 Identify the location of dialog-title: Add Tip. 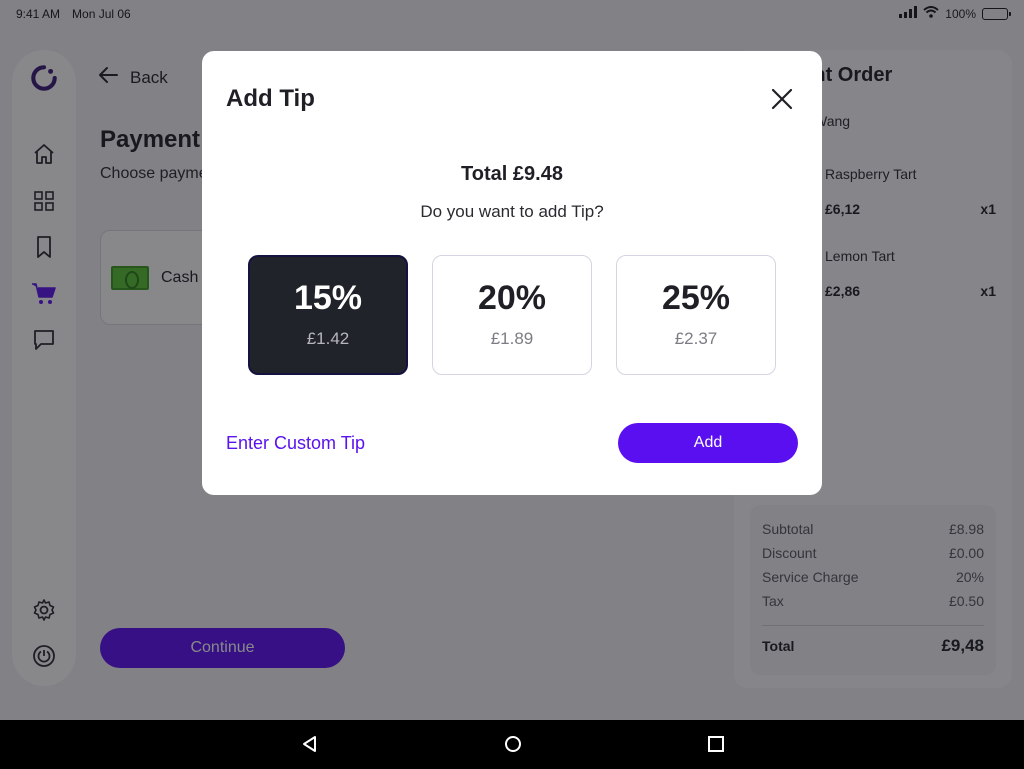
(270, 98).